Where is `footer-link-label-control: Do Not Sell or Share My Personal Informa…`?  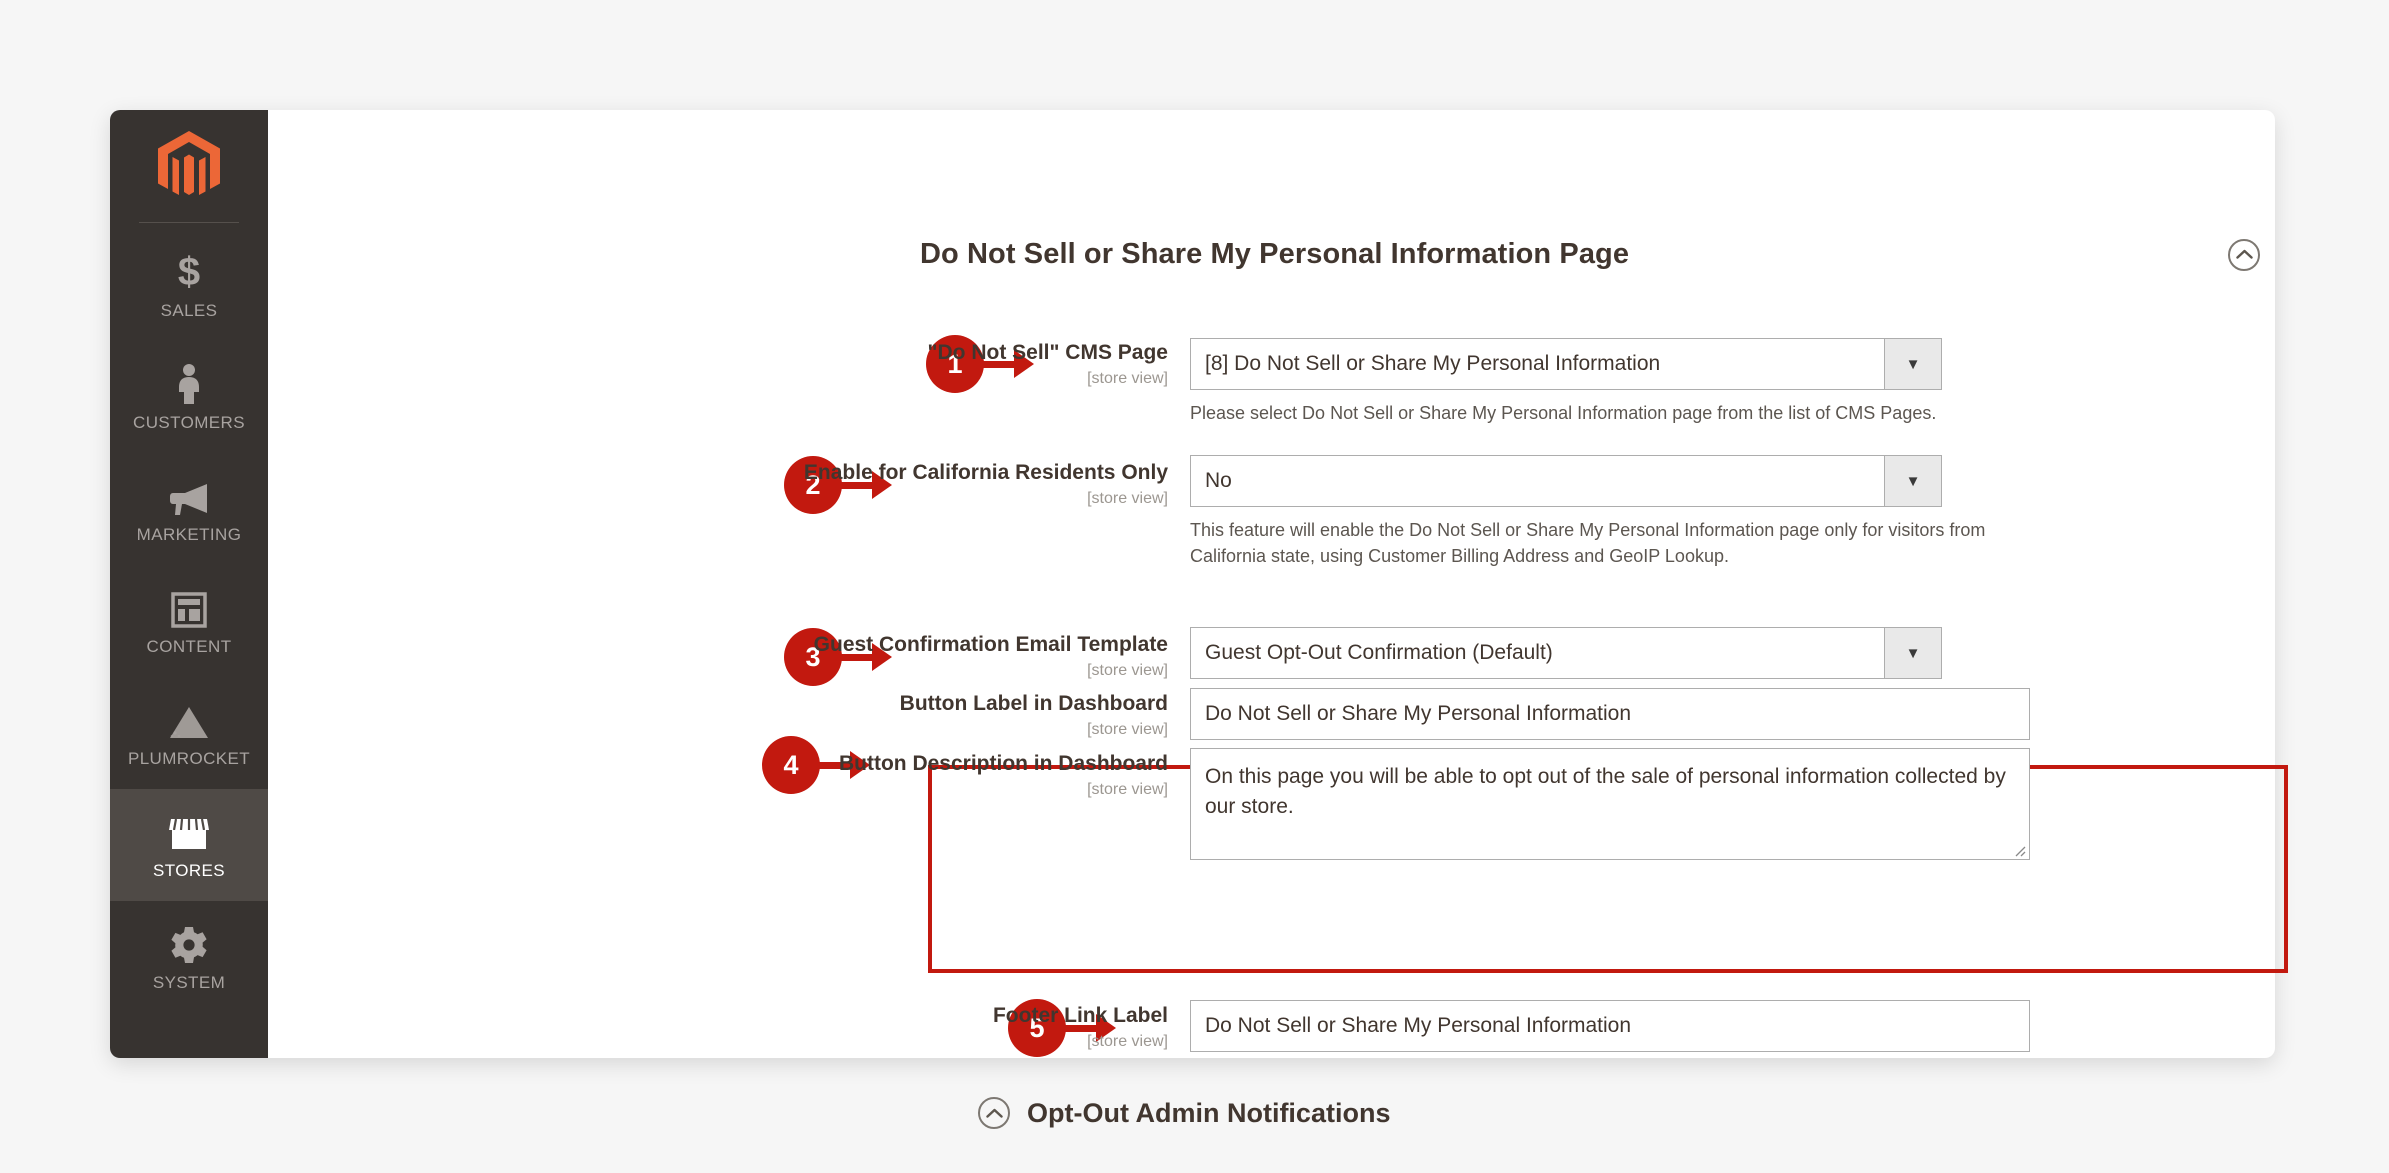 footer-link-label-control: Do Not Sell or Share My Personal Informa… is located at coordinates (1610, 1026).